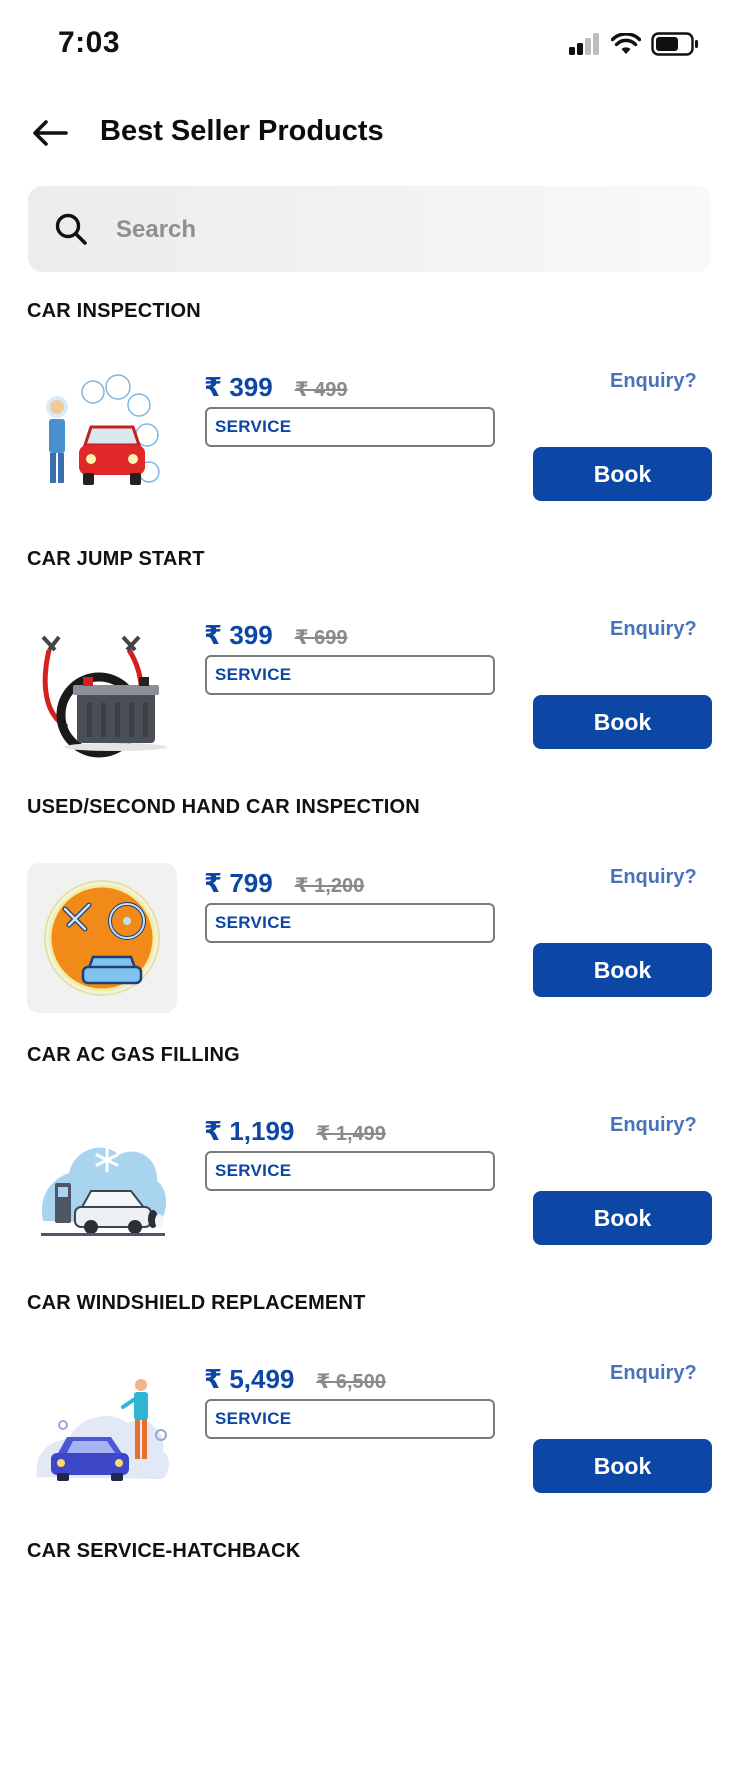 This screenshot has height=1778, width=739. What do you see at coordinates (276, 387) in the screenshot?
I see `price-row: ₹ 399 ₹ 499` at bounding box center [276, 387].